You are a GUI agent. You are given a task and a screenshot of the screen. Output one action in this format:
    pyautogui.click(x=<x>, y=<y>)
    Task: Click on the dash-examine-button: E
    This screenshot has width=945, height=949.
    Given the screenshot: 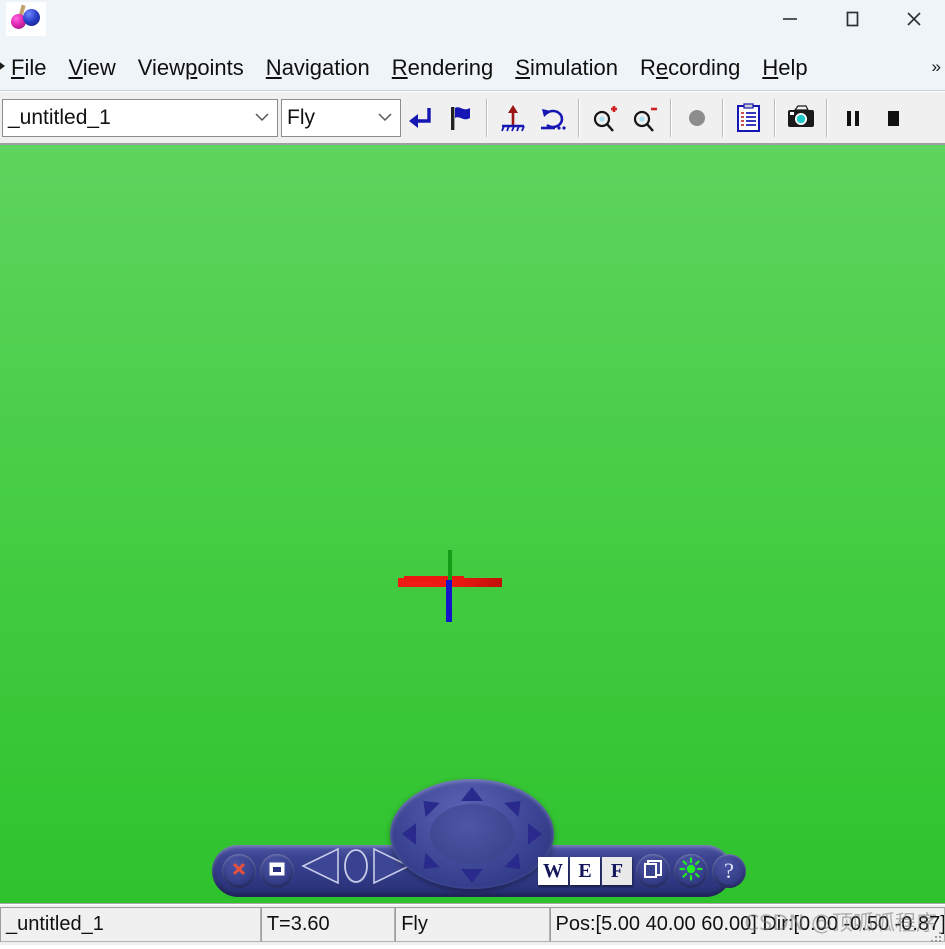 What is the action you would take?
    pyautogui.click(x=585, y=871)
    